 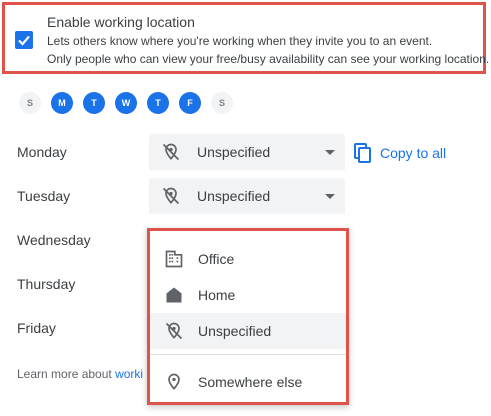 I want to click on menu-item-somewhere-else-label: Somewhere else, so click(x=250, y=382).